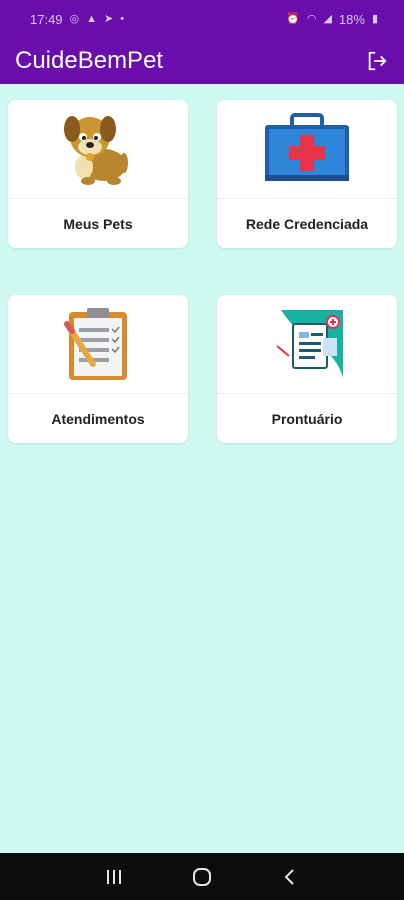  I want to click on card-meus-pets: Meus Pets, so click(98, 174).